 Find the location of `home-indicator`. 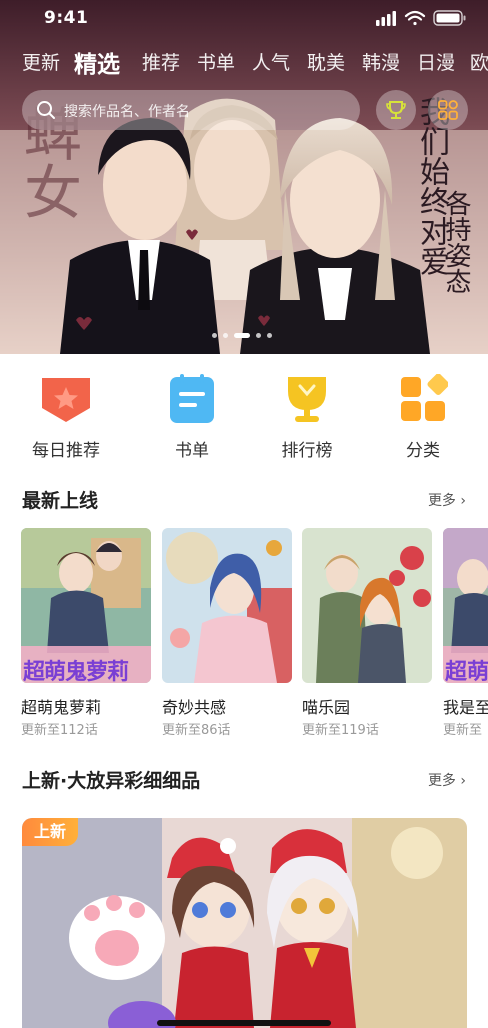

home-indicator is located at coordinates (244, 1023).